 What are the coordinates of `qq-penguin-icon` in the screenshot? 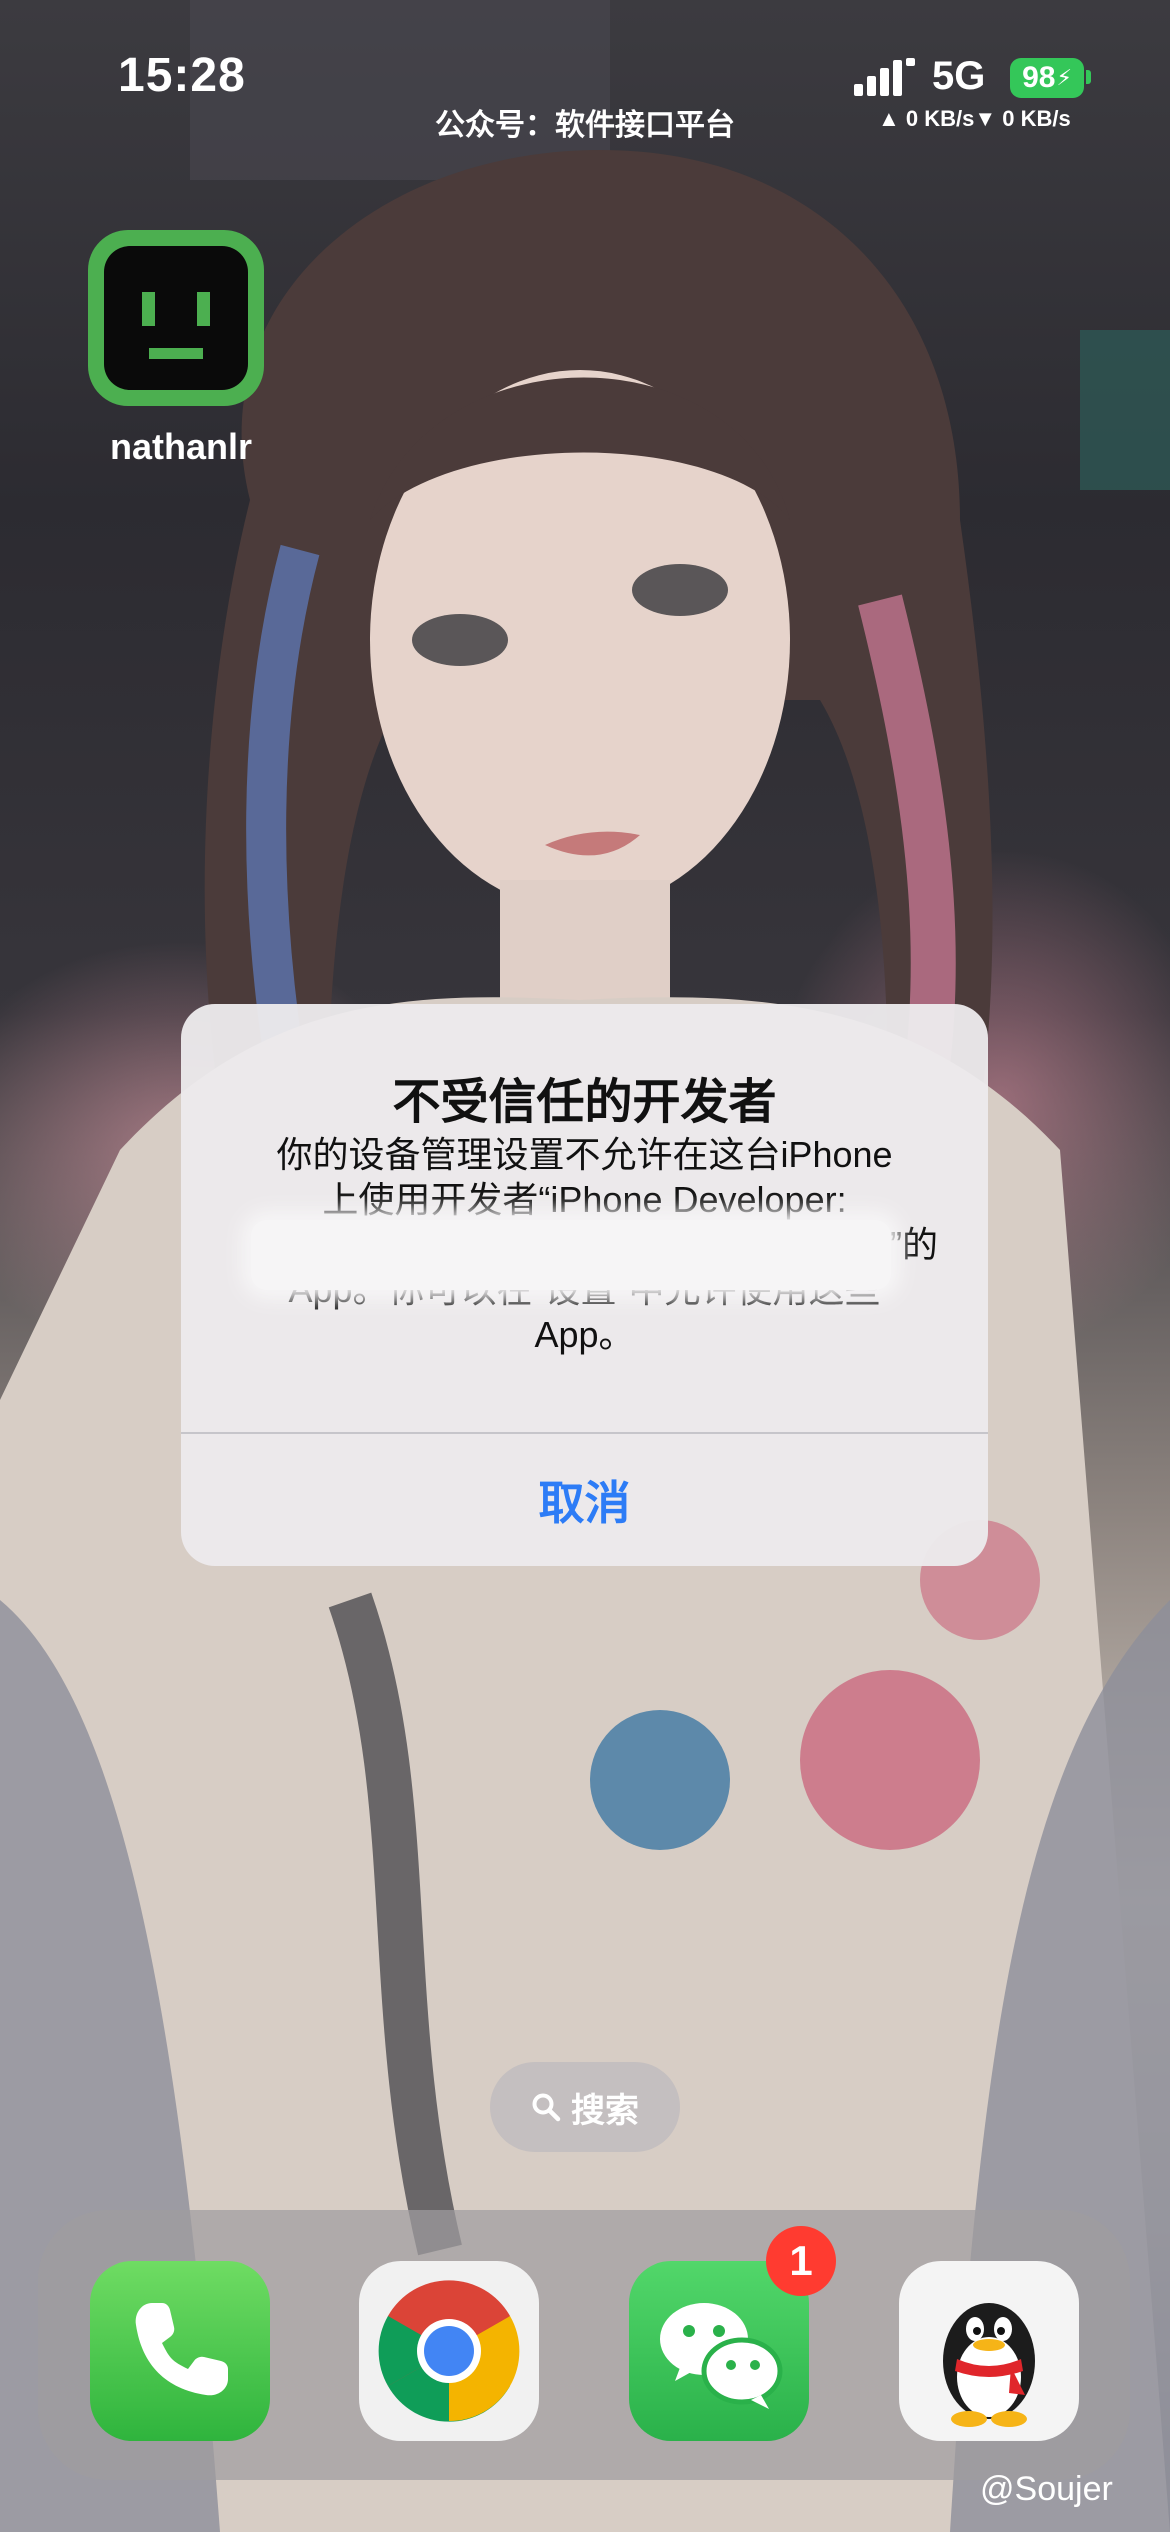 It's located at (989, 2365).